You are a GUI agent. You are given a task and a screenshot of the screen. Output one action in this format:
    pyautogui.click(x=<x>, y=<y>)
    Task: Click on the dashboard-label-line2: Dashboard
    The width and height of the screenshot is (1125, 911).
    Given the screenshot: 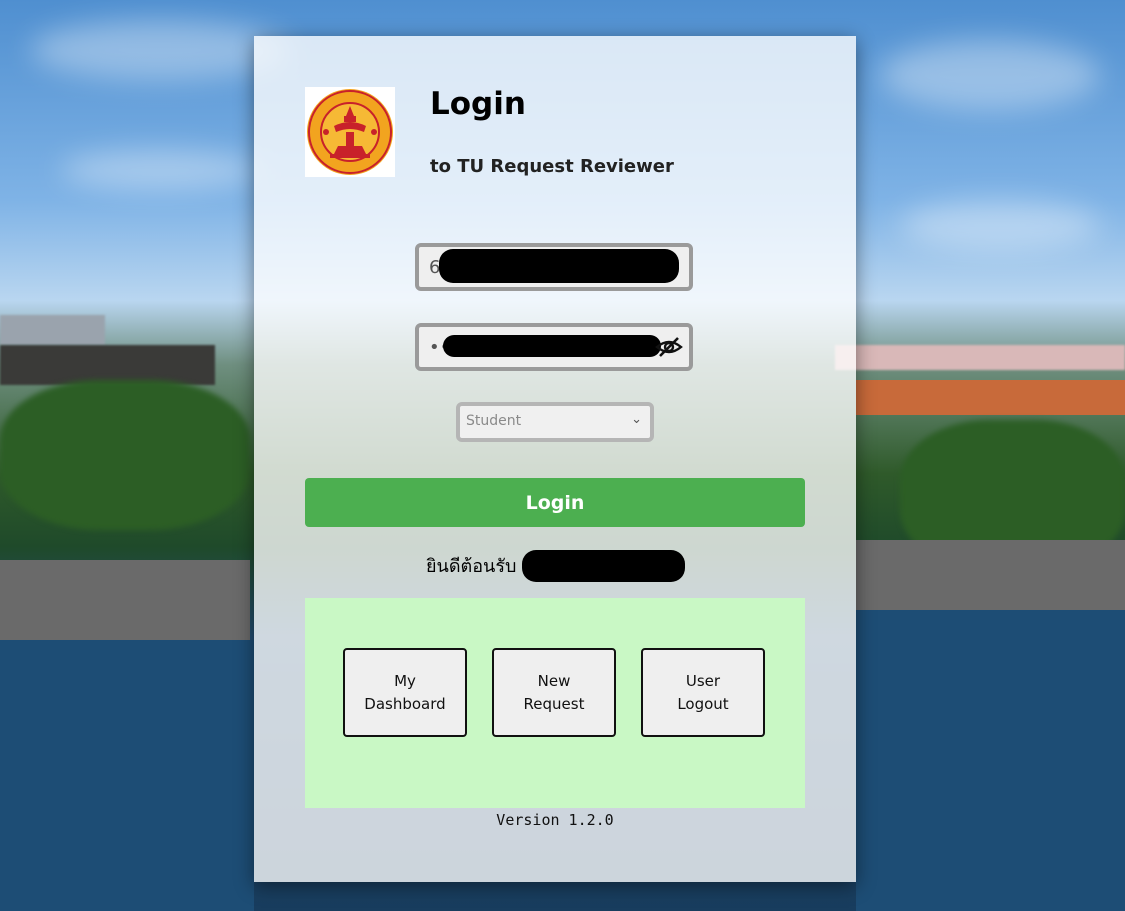 What is the action you would take?
    pyautogui.click(x=405, y=703)
    